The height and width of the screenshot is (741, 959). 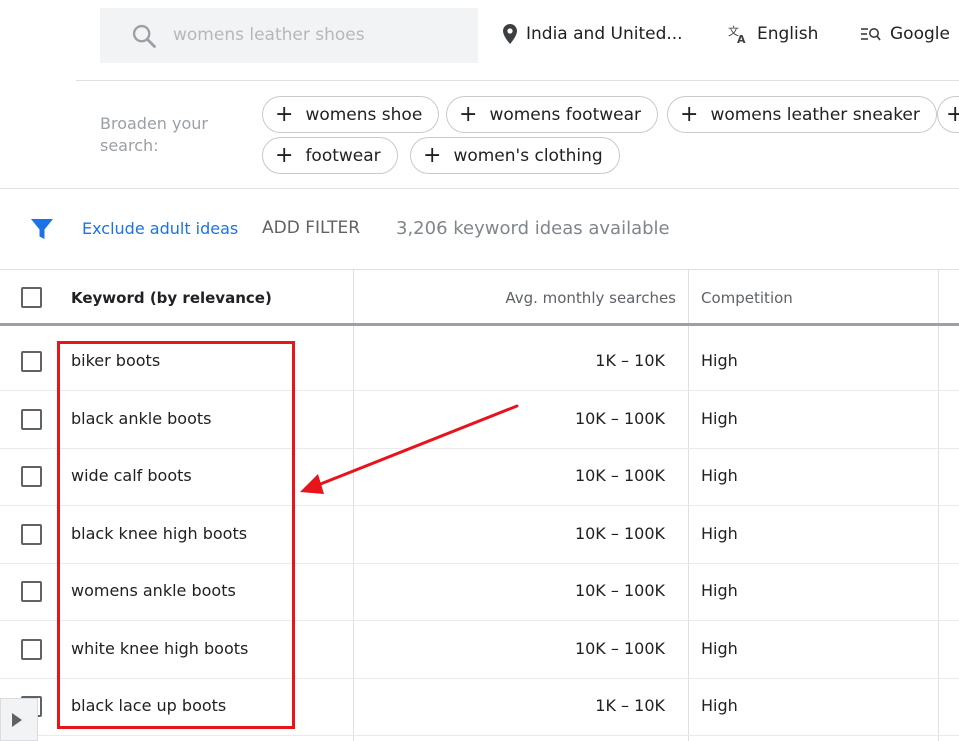 I want to click on network-selector: Google, so click(x=905, y=34).